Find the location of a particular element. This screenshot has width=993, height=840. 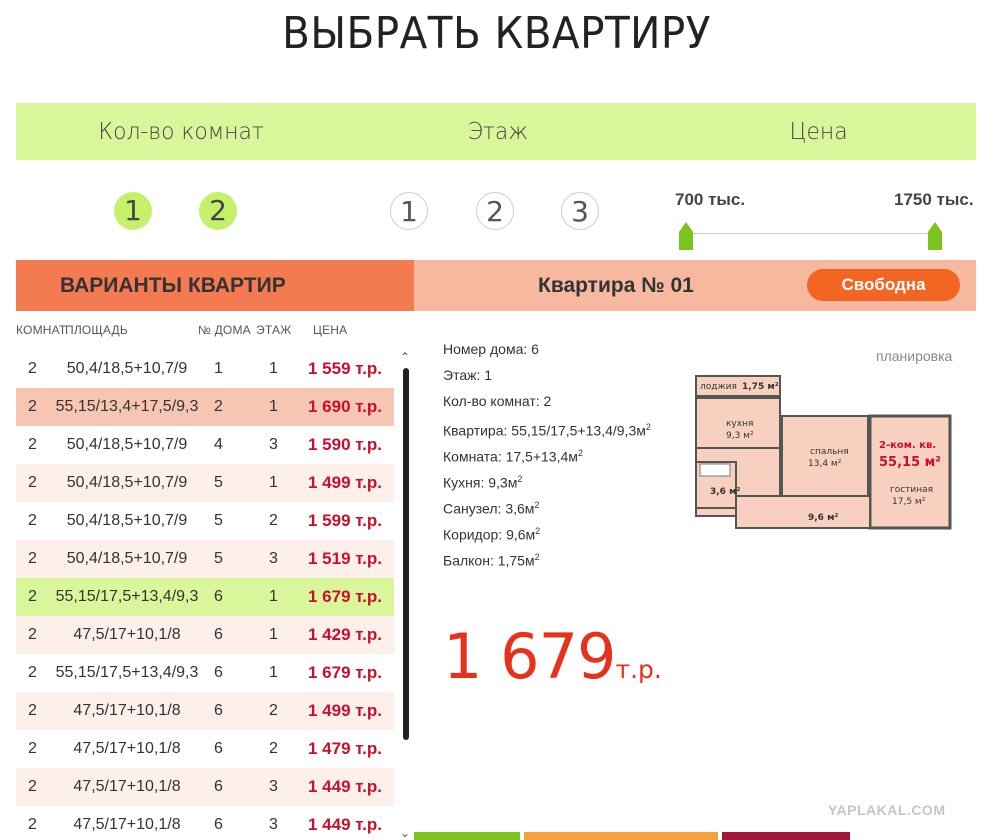

table-row: 2 50,4/18,5+10,7/9 1 1 1 559 т.р. is located at coordinates (205, 369).